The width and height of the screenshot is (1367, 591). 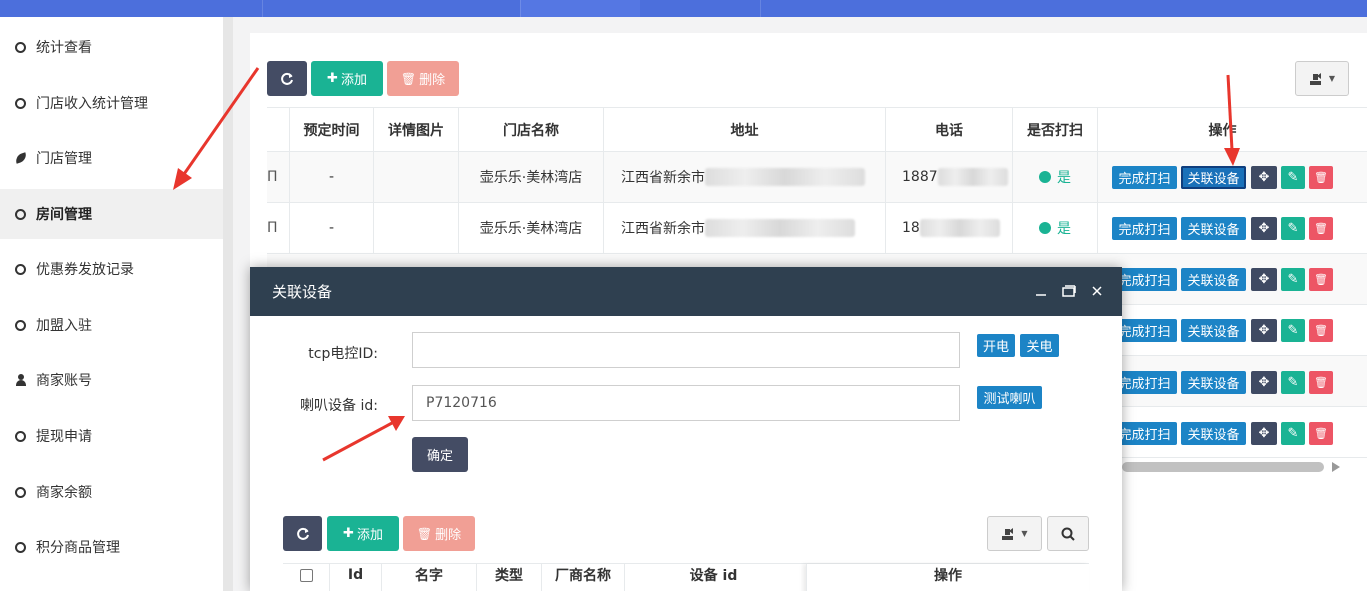 What do you see at coordinates (744, 130) in the screenshot?
I see `column-header: 地址` at bounding box center [744, 130].